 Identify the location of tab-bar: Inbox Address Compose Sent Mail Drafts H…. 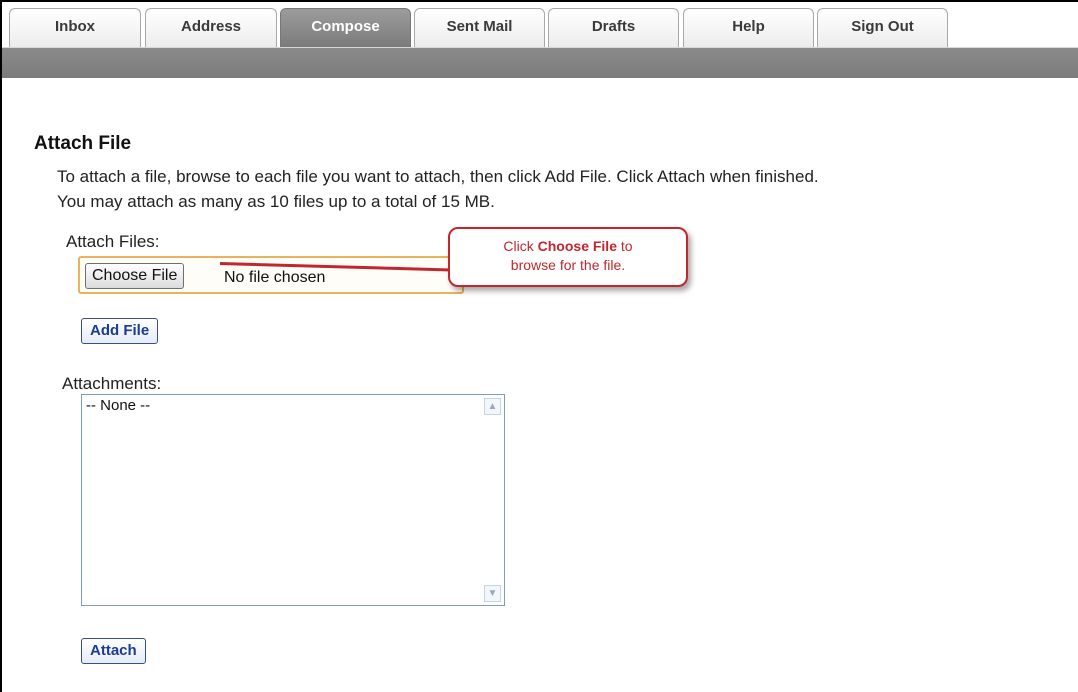
(540, 25).